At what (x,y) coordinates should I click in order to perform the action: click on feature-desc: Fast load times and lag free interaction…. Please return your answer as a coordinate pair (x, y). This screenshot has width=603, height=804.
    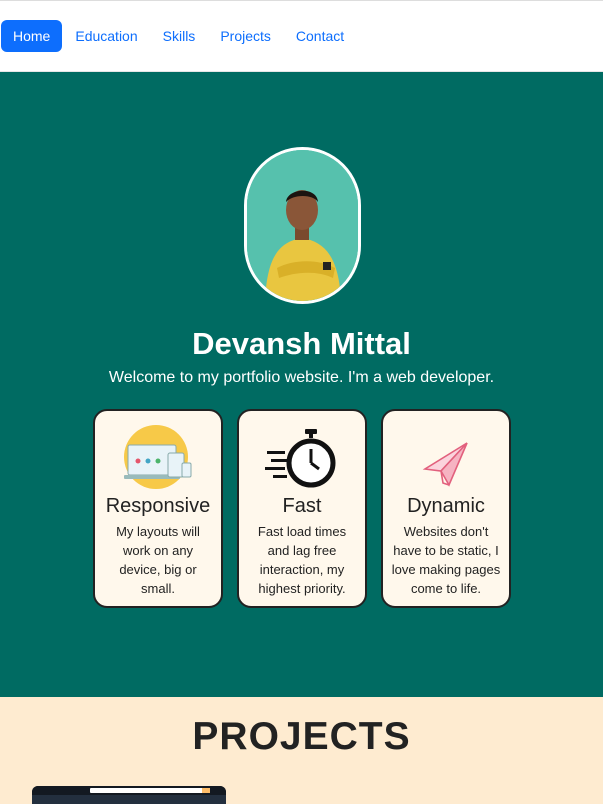
    Looking at the image, I should click on (302, 560).